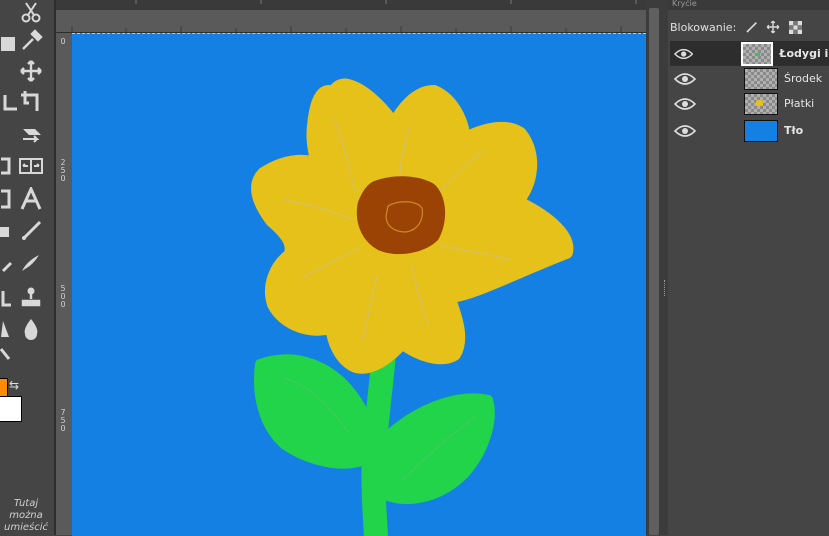 This screenshot has width=829, height=536. Describe the element at coordinates (63, 297) in the screenshot. I see `ruler-label: 5 0 0` at that location.